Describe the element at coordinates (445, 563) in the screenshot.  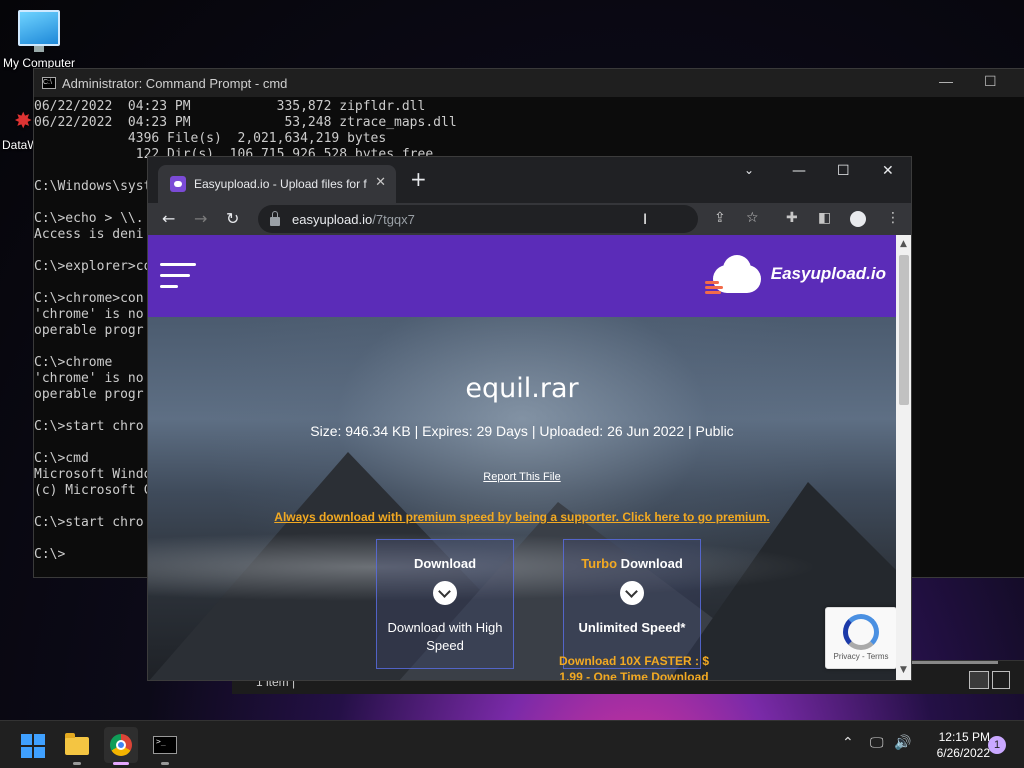
I see `download-title: Download` at that location.